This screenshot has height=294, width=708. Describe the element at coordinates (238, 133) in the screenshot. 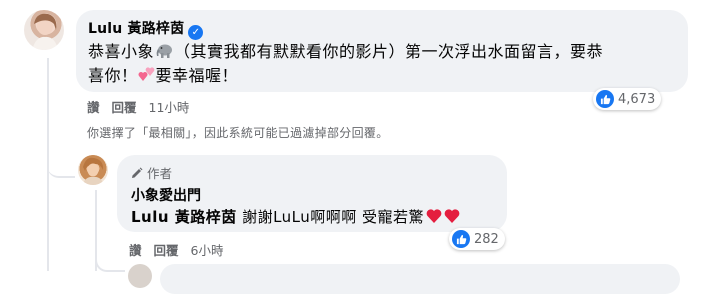

I see `filter-note: 你選擇了「最相關」，因此系統可能已過濾掉部分回覆。` at that location.